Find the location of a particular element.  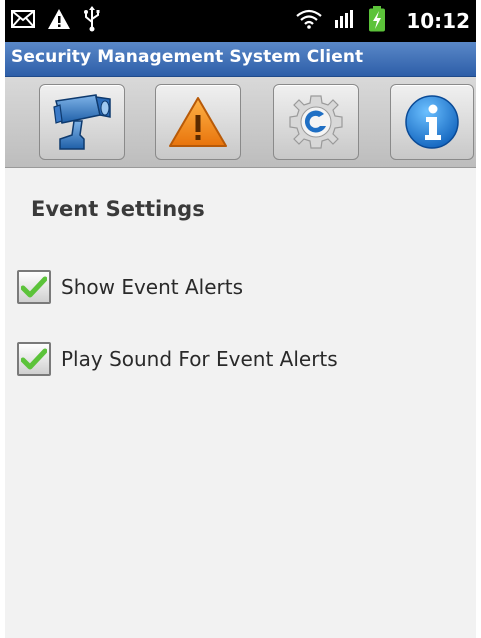

app-title: Security Management System Client is located at coordinates (187, 57).